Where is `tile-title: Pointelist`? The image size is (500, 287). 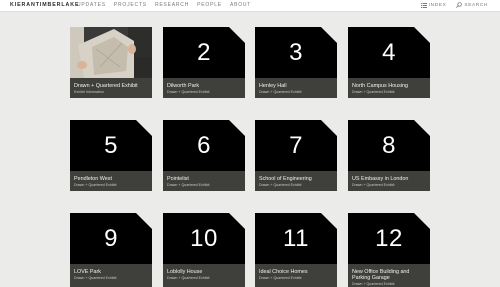 tile-title: Pointelist is located at coordinates (178, 179).